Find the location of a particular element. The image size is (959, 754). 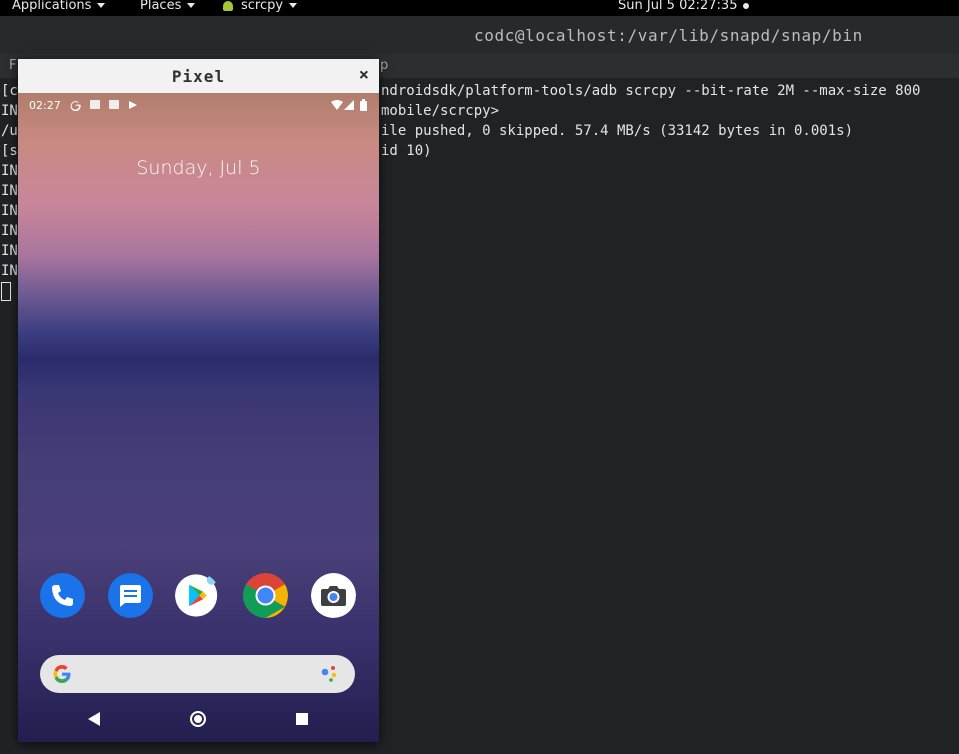

android-icon is located at coordinates (228, 5).